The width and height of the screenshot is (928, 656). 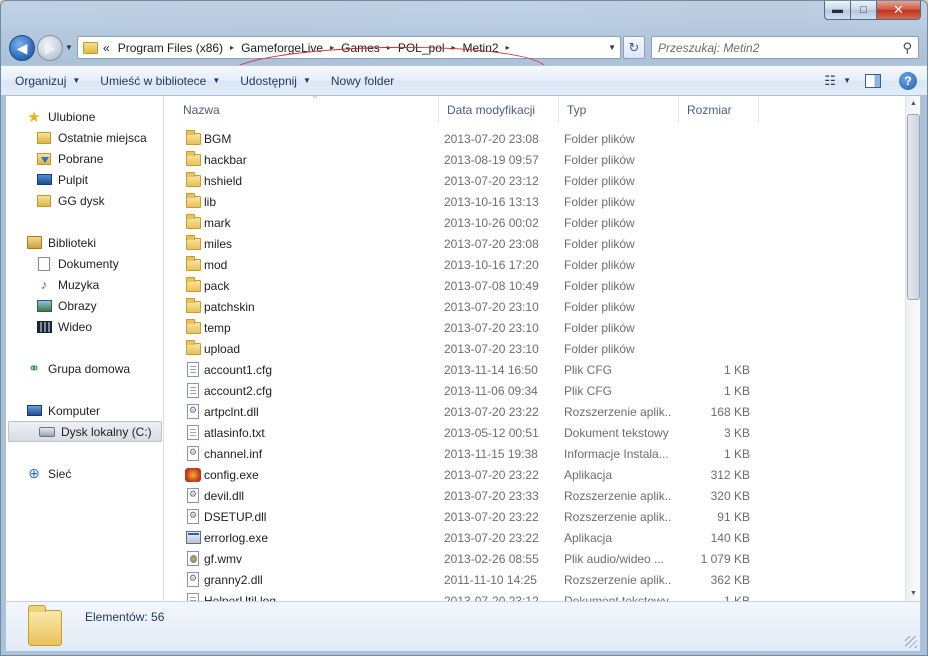 What do you see at coordinates (535, 180) in the screenshot?
I see `file-row: hshield 2013-07-20 23:12 Folder plików` at bounding box center [535, 180].